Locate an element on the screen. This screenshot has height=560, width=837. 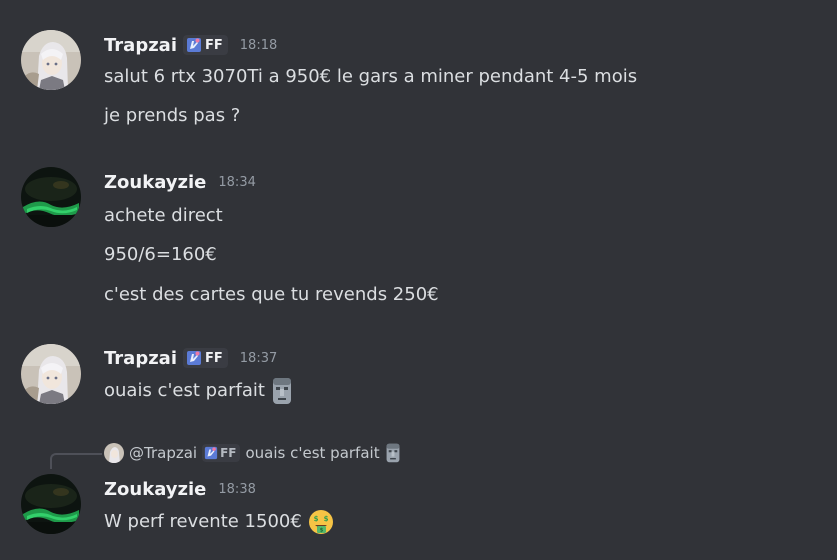
reply-preview: @Trapzai FF ouais c'est parfait is located at coordinates (252, 453).